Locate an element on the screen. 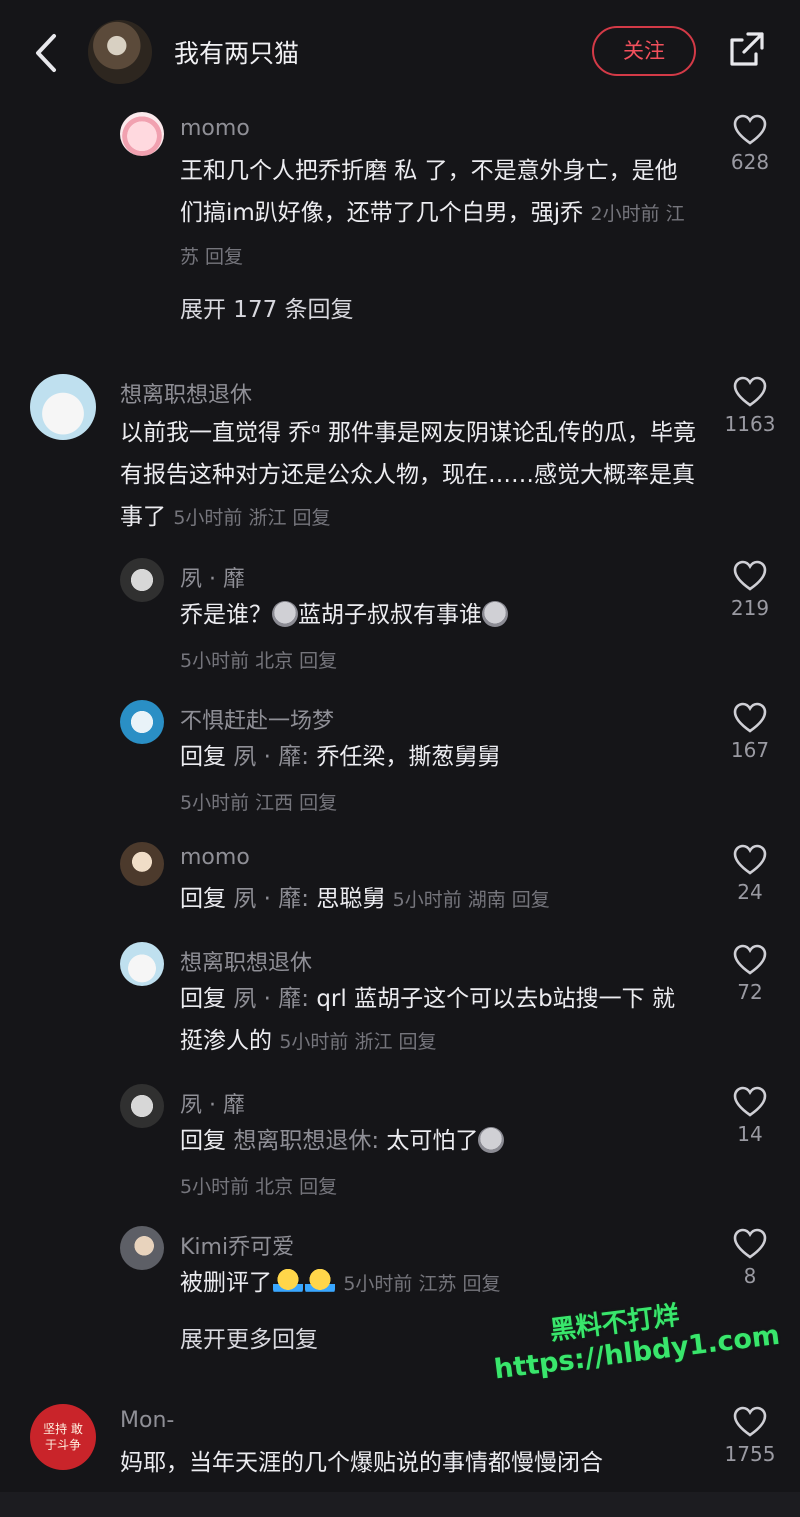 The image size is (800, 1517). page-title: 我有两只猫 is located at coordinates (237, 53).